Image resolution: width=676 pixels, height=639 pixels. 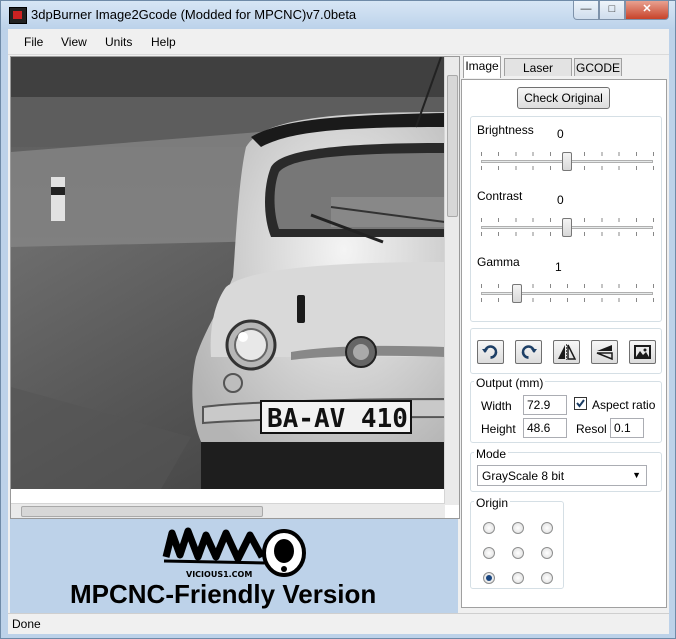 I want to click on transform-tools-group, so click(x=566, y=351).